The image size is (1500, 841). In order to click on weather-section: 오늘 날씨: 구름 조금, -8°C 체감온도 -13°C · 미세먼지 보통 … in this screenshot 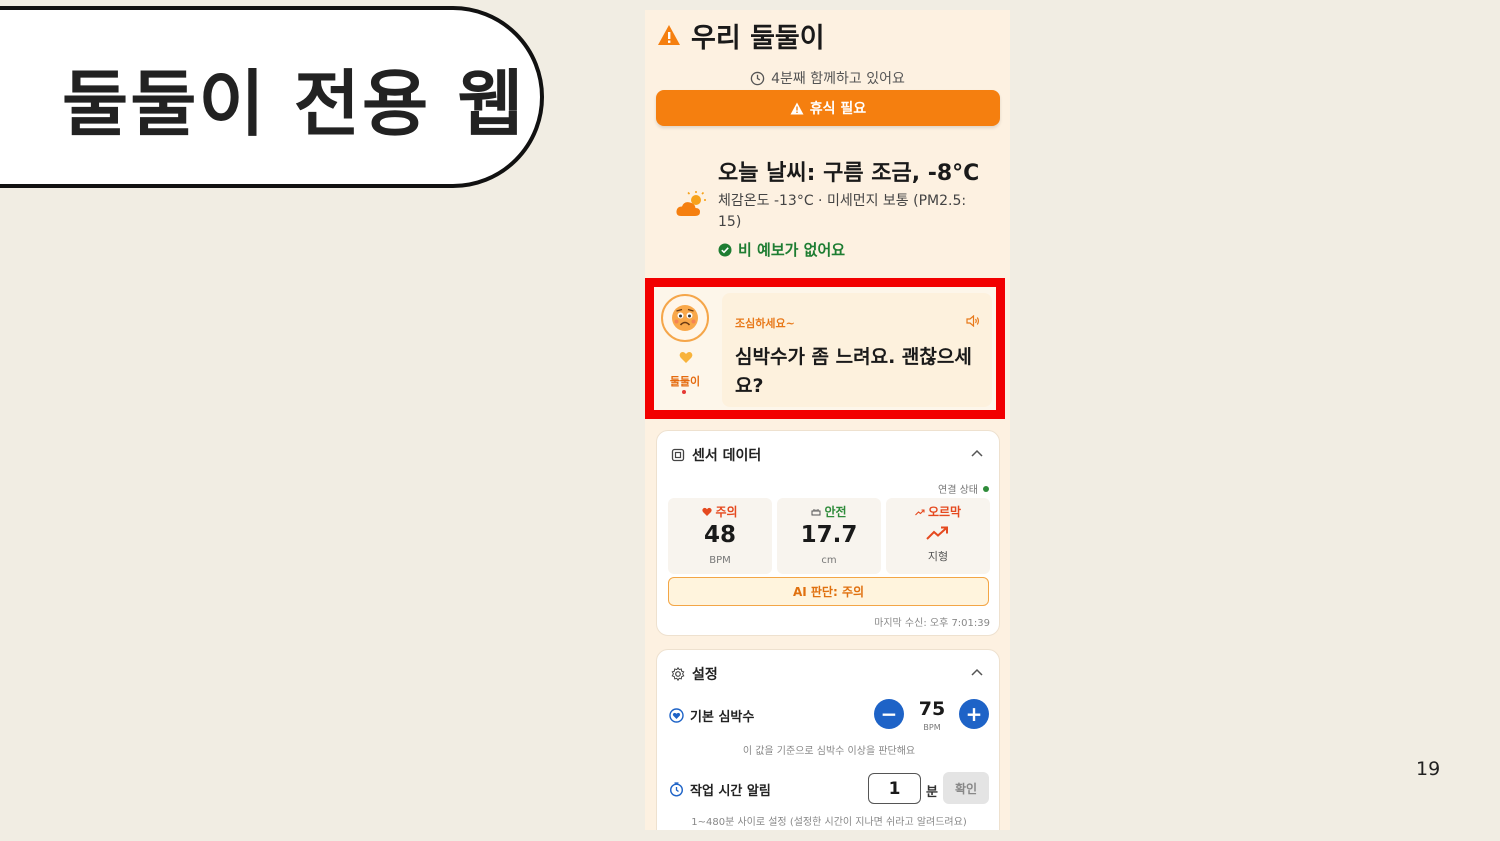, I will do `click(827, 210)`.